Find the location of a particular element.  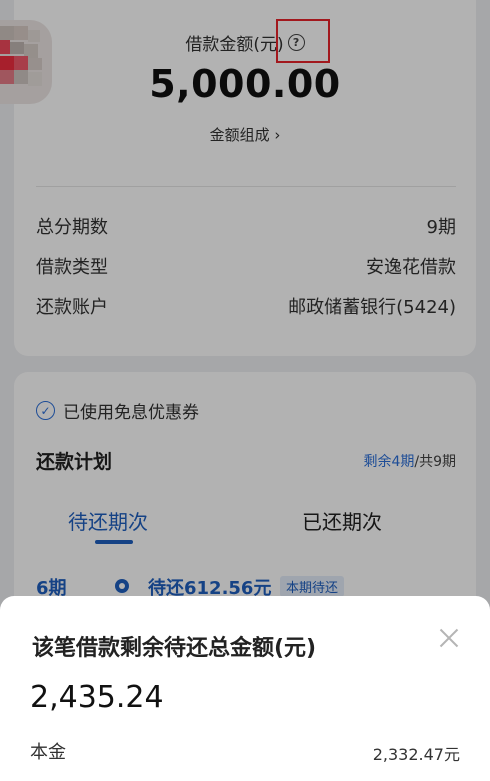

principal-value: 2,332.47元 is located at coordinates (416, 754).